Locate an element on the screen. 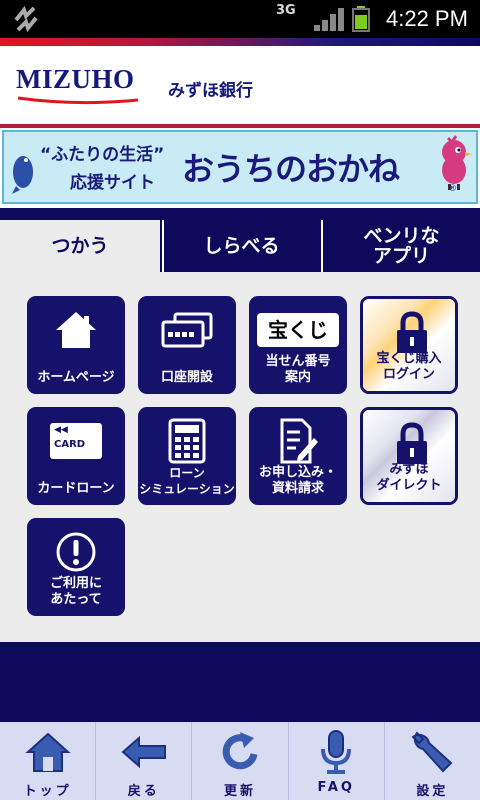 This screenshot has width=480, height=800. tile-label: 宝くじ購入 ログイン is located at coordinates (409, 366).